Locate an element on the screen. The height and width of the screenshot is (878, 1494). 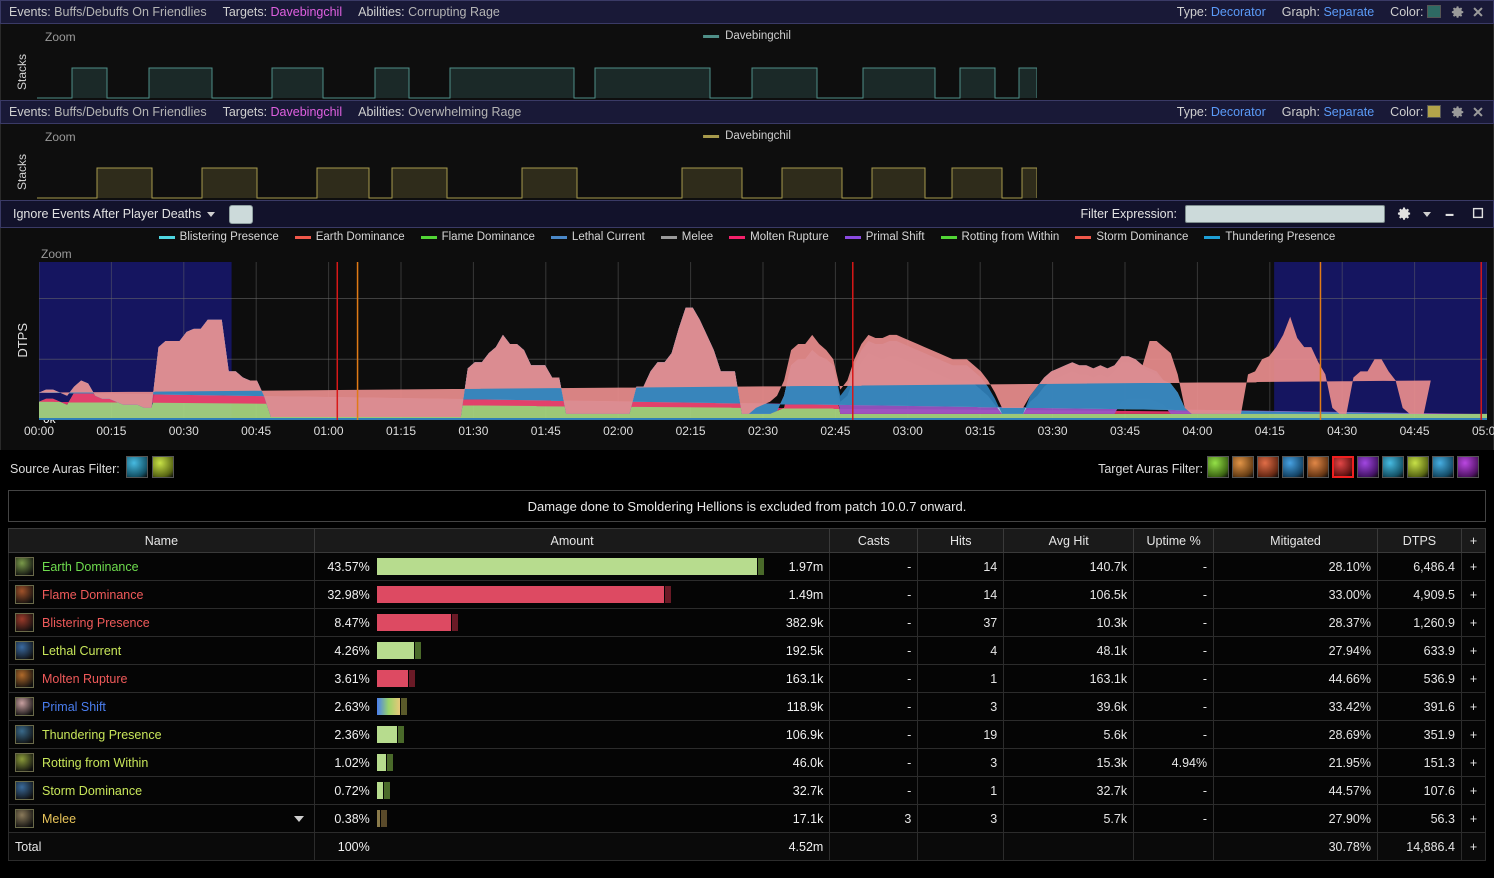
column-header-avg-hit: Avg Hit is located at coordinates (1069, 540).